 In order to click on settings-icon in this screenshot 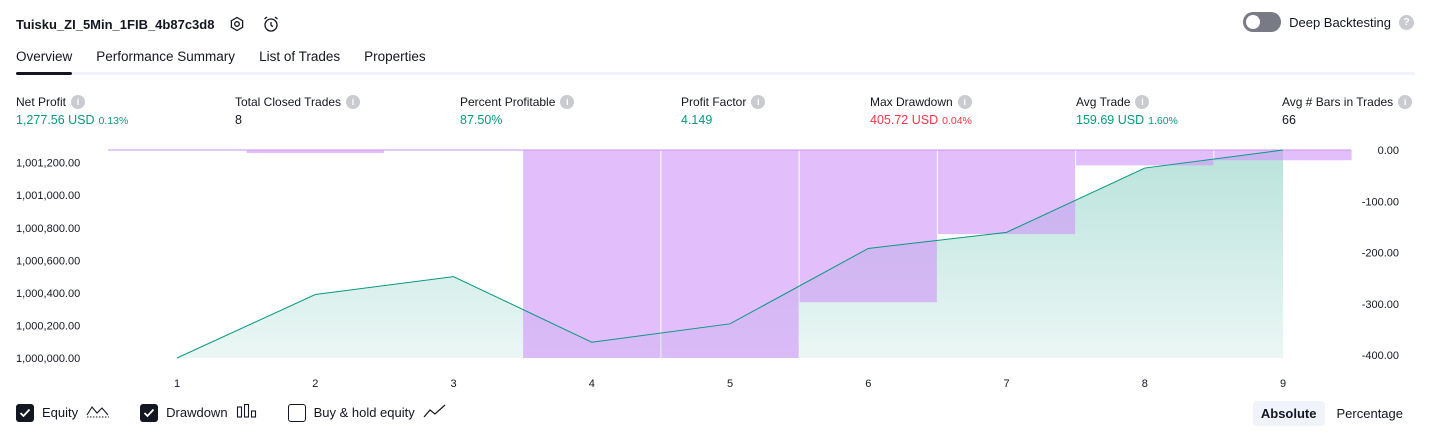, I will do `click(237, 24)`.